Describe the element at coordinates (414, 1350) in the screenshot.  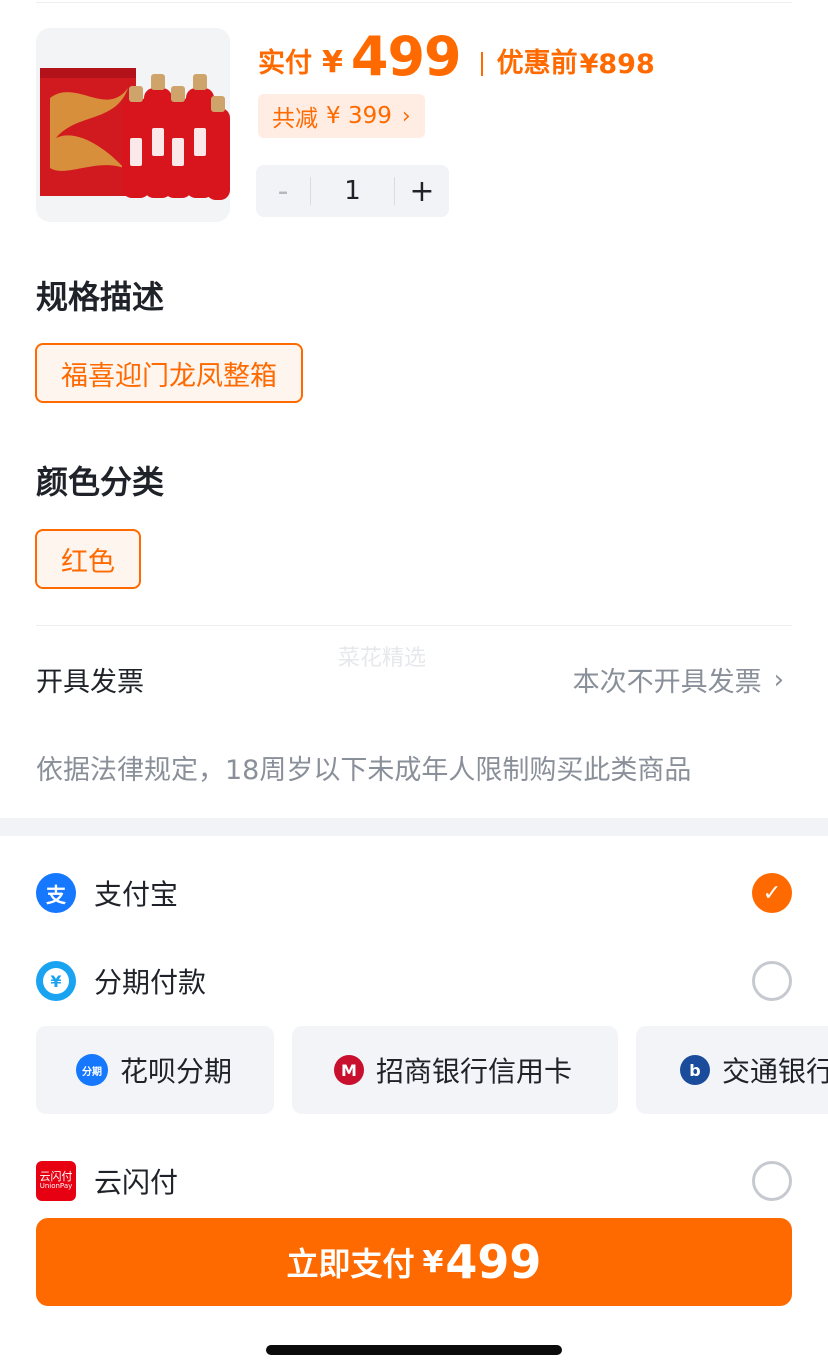
I see `home-indicator` at that location.